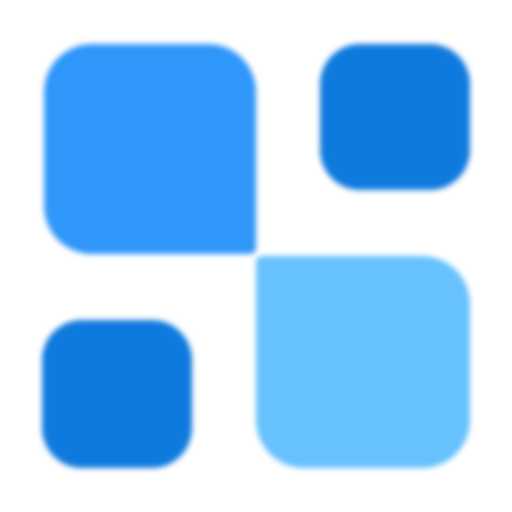  What do you see at coordinates (395, 117) in the screenshot?
I see `small-tile-top-right` at bounding box center [395, 117].